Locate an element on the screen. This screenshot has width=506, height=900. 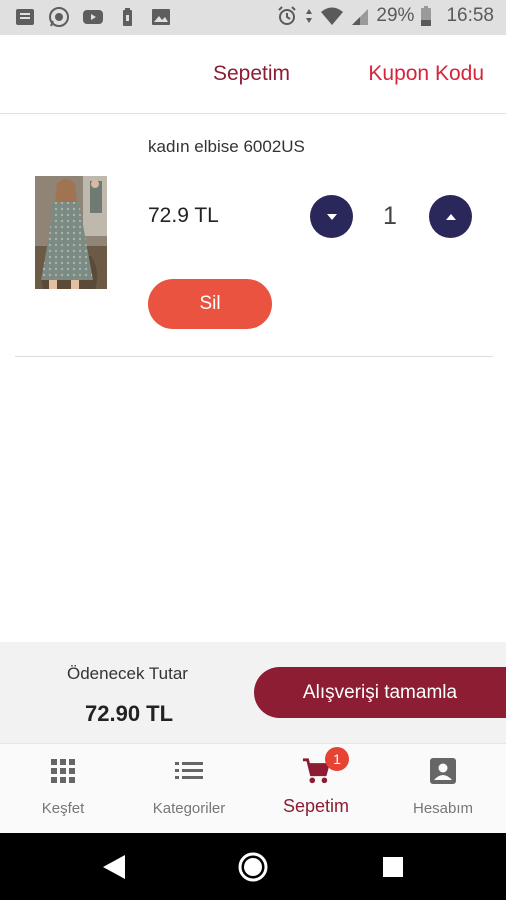
page-title: Sepetim is located at coordinates (252, 73).